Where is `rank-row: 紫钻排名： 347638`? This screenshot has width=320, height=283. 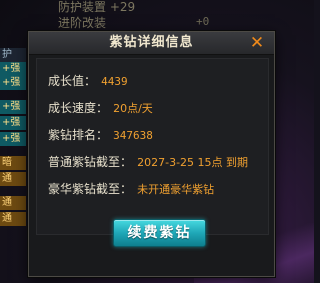 rank-row: 紫钻排名： 347638 is located at coordinates (100, 134).